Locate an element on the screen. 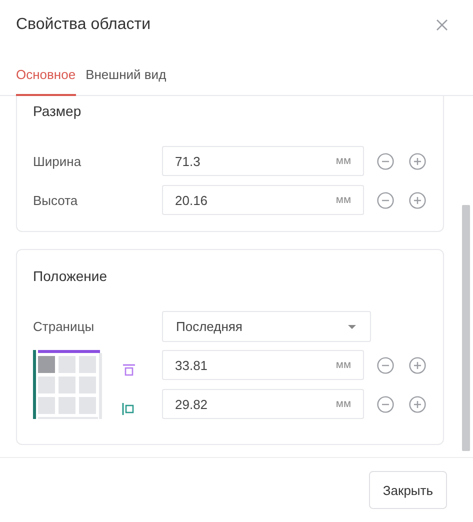 This screenshot has width=473, height=522. number-field: 29.82 мм is located at coordinates (263, 404).